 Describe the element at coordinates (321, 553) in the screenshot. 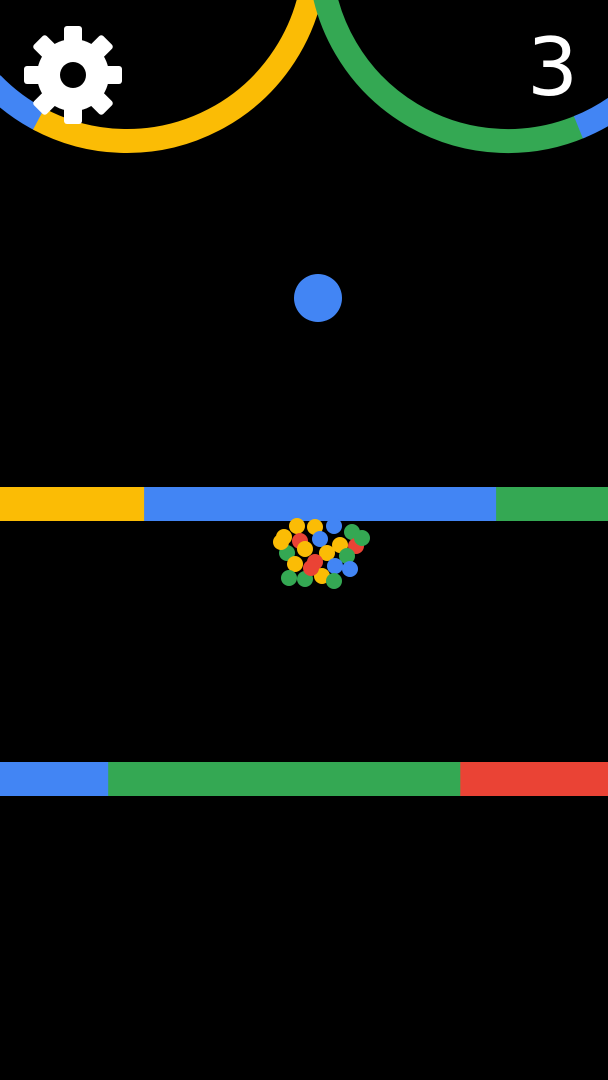

I see `particle-burst` at that location.